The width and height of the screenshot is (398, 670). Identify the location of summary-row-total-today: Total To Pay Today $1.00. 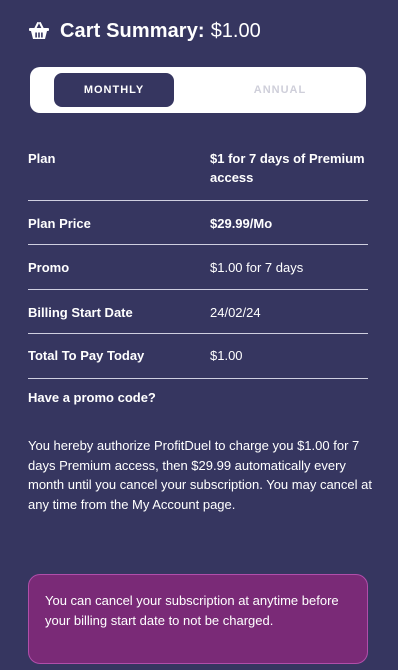
(198, 356).